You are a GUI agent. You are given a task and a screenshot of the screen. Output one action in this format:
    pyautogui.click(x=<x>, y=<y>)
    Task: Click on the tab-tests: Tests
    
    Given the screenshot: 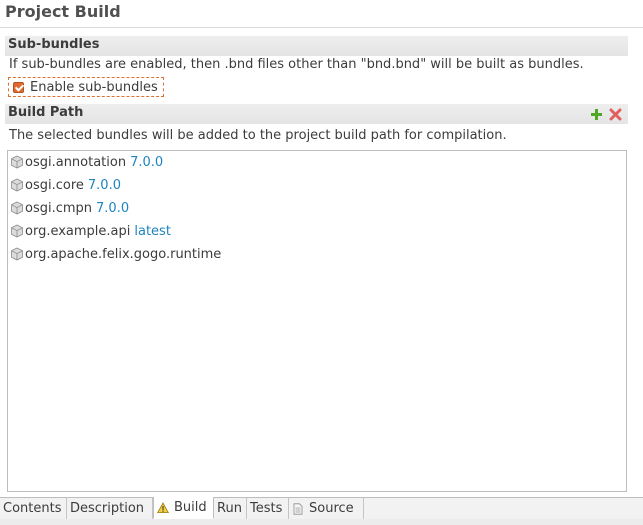 What is the action you would take?
    pyautogui.click(x=268, y=508)
    